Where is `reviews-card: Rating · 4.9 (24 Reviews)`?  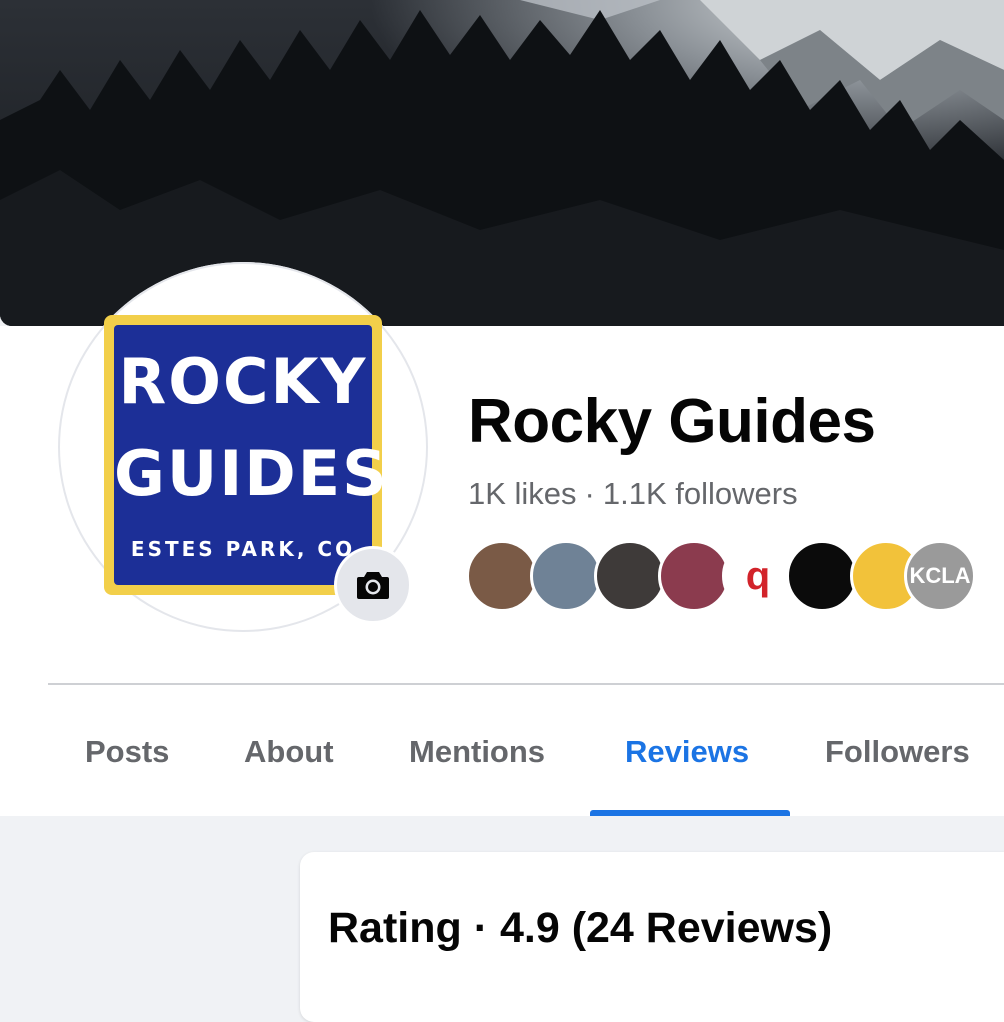
reviews-card: Rating · 4.9 (24 Reviews) is located at coordinates (652, 937).